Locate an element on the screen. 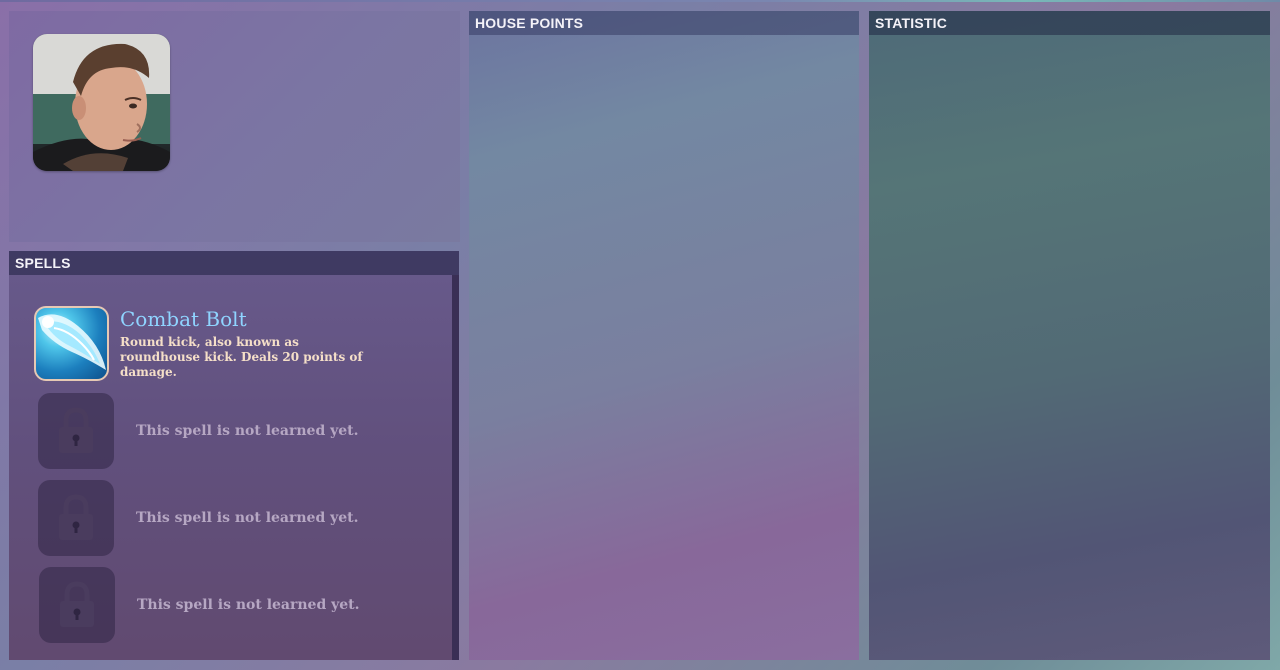  character-avatar is located at coordinates (101, 102).